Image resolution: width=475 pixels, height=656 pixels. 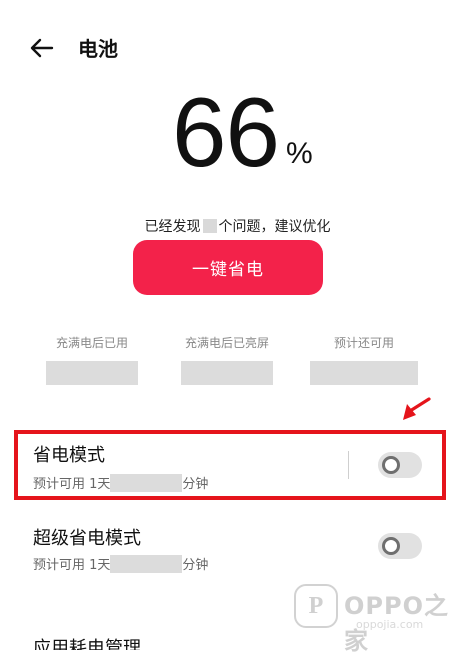 I want to click on watermark-logo-icon: P, so click(x=316, y=606).